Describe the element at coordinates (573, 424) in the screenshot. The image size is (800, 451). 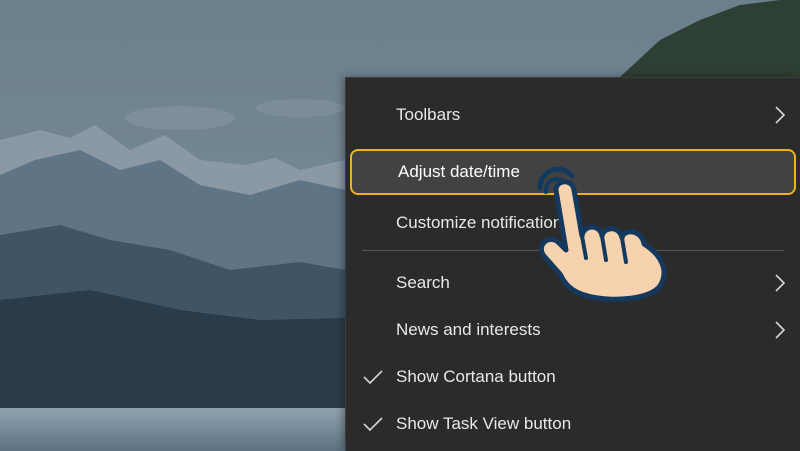
I see `menu-item-show-task-view-button: Show Task View button` at that location.